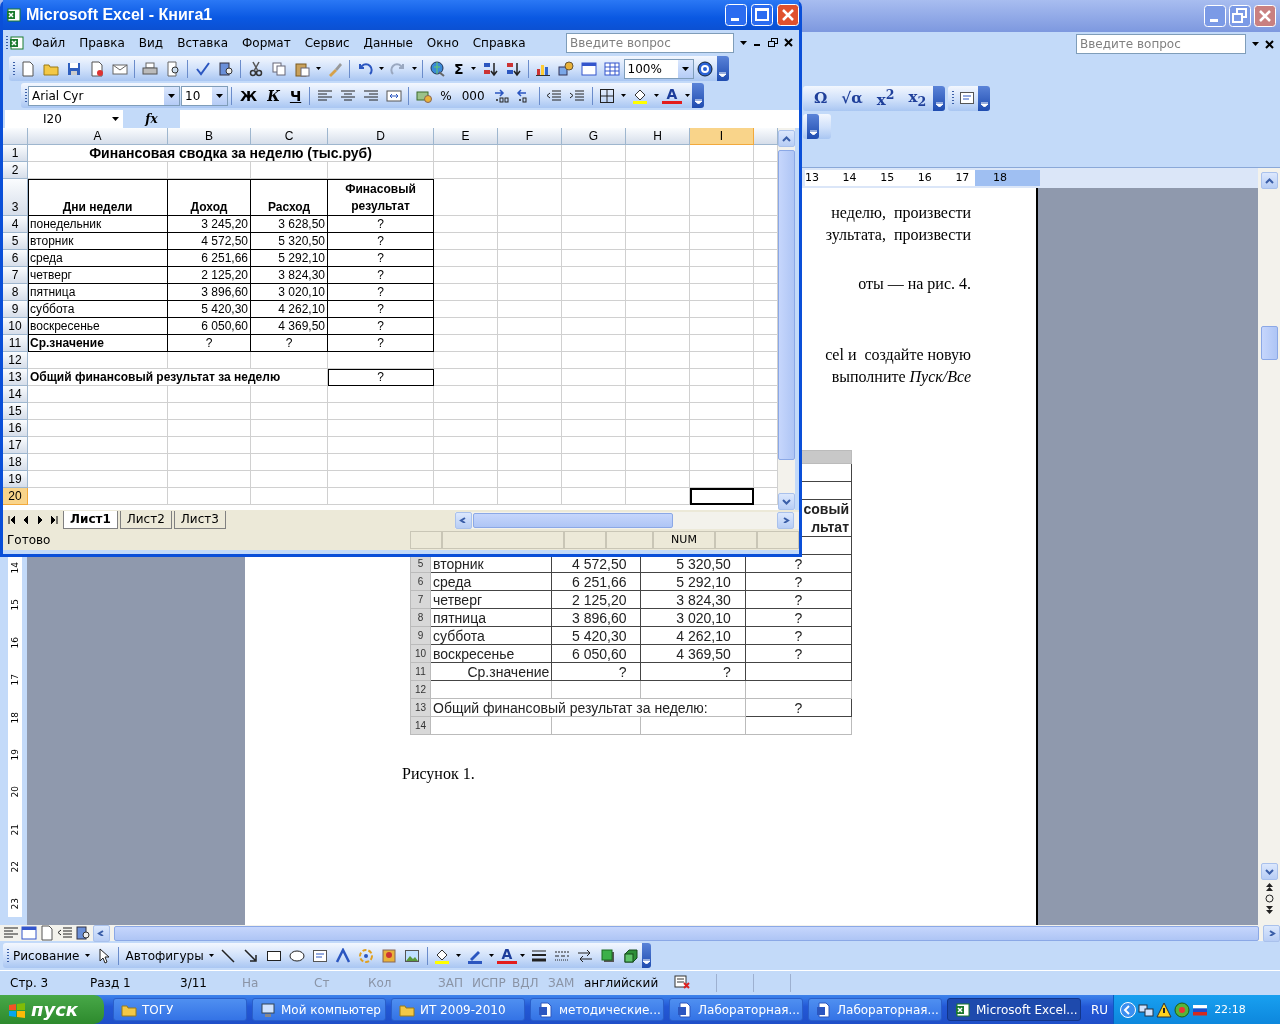 This screenshot has height=1024, width=1280. I want to click on chevron-icon, so click(1128, 1009).